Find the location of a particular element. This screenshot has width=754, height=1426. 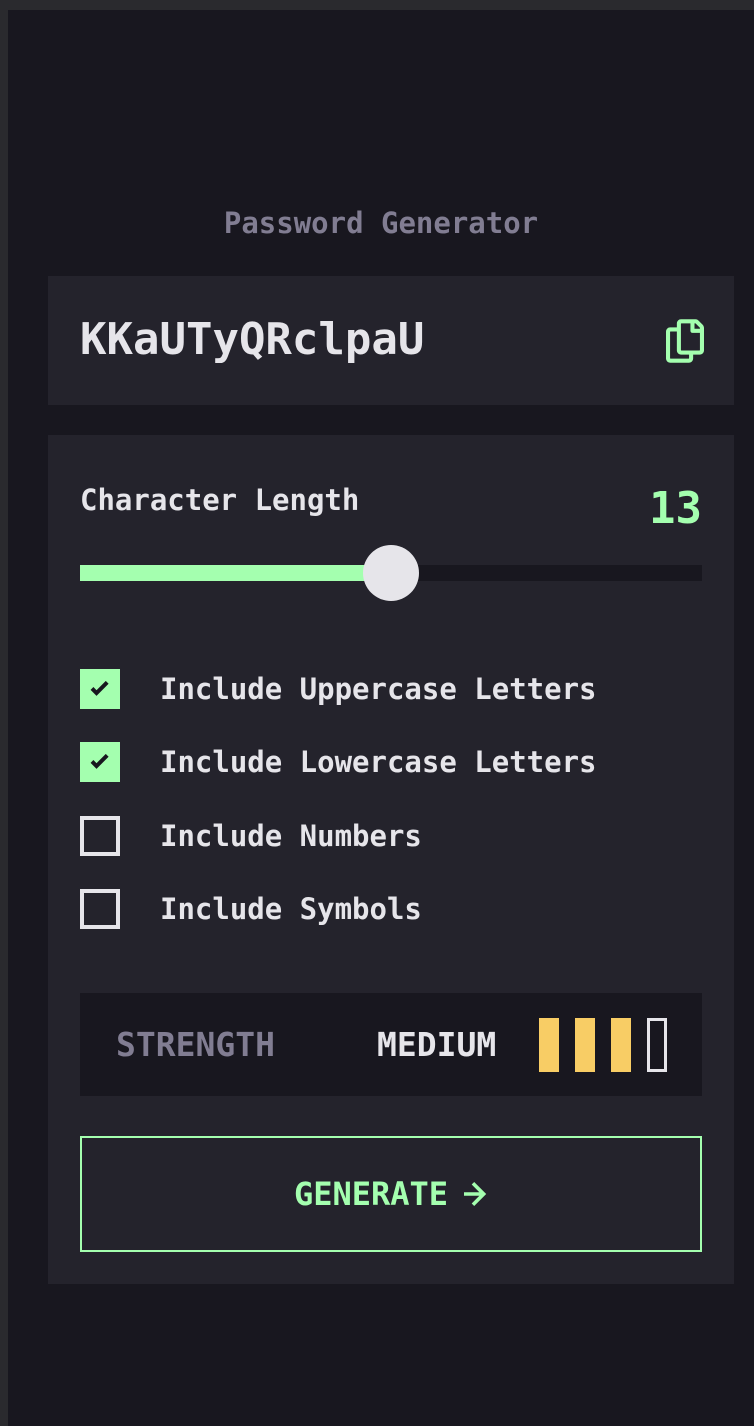

option-symbols: Include Symbols is located at coordinates (251, 909).